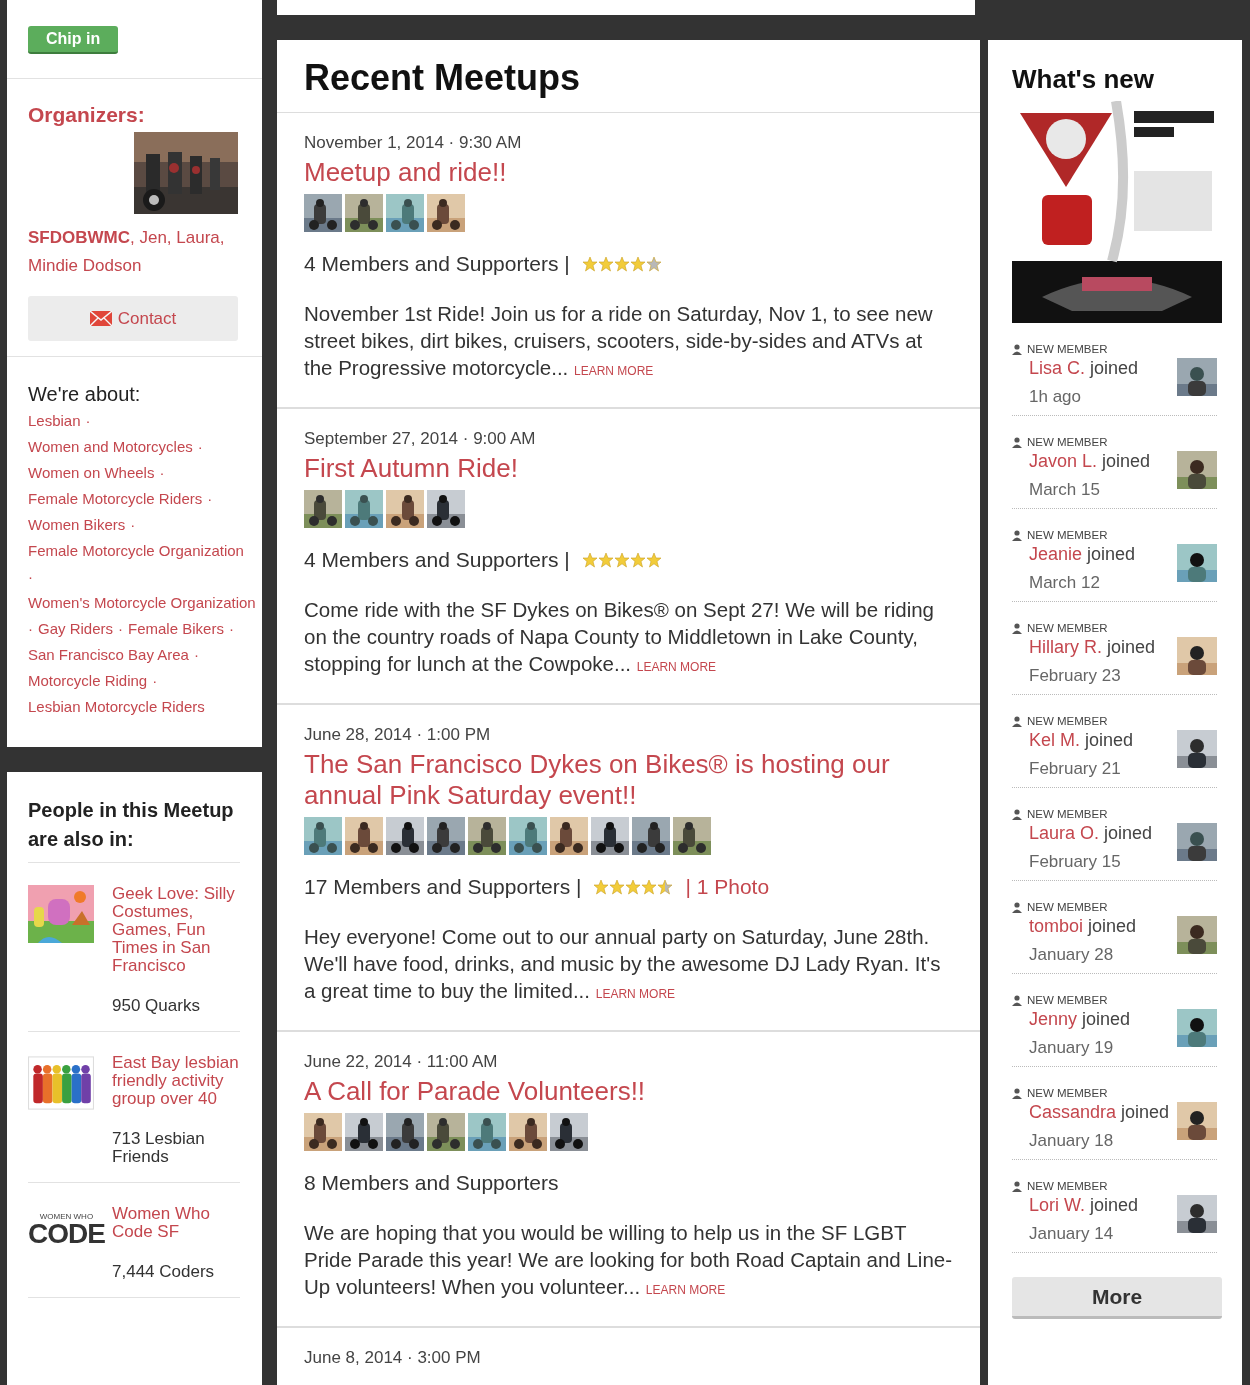 Image resolution: width=1250 pixels, height=1385 pixels. What do you see at coordinates (100, 318) in the screenshot?
I see `envelope-icon` at bounding box center [100, 318].